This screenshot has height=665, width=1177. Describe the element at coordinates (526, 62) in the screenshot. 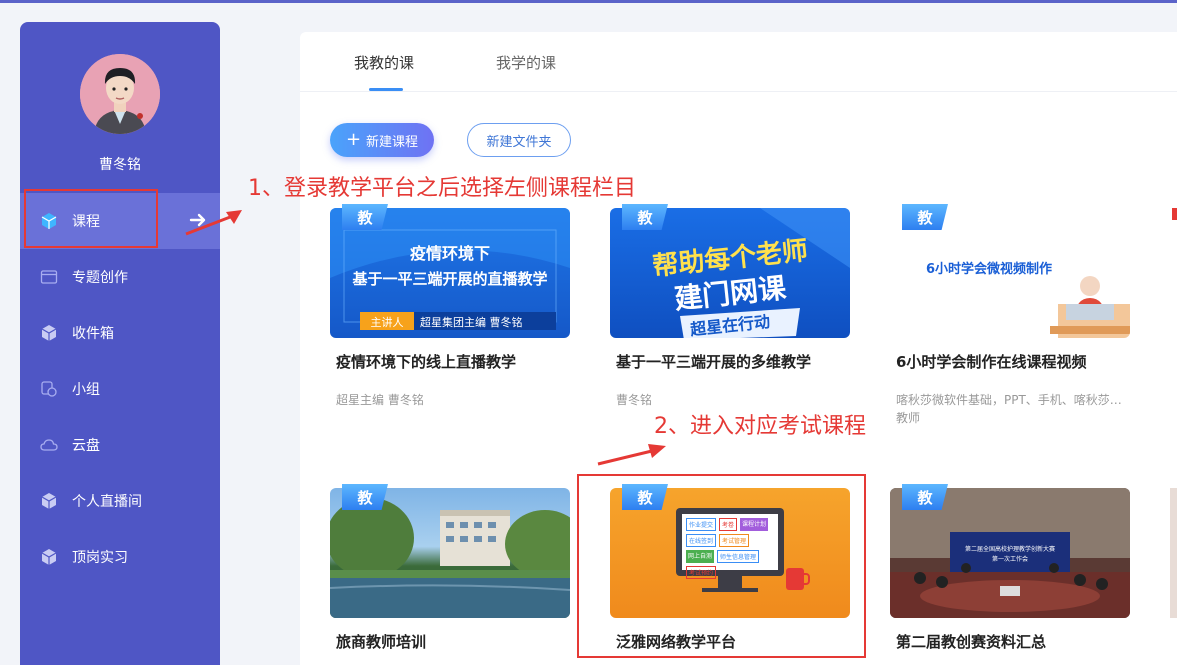

I see `tab-learning: 我学的课` at that location.